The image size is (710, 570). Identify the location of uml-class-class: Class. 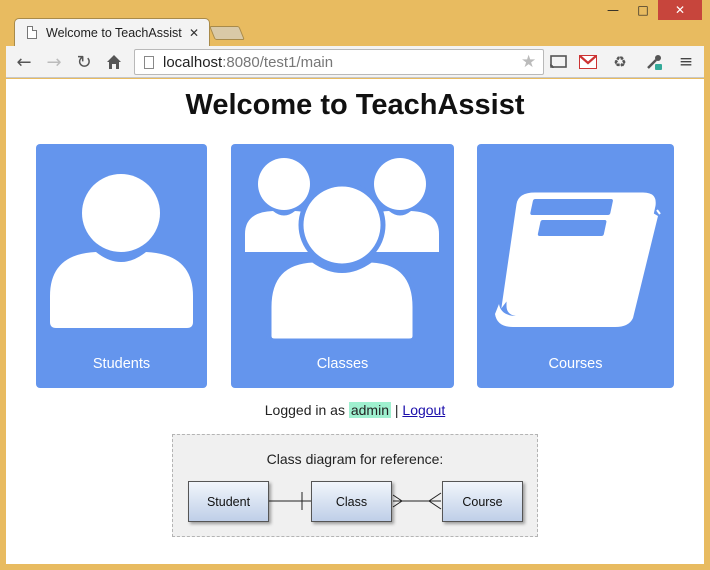
(351, 501).